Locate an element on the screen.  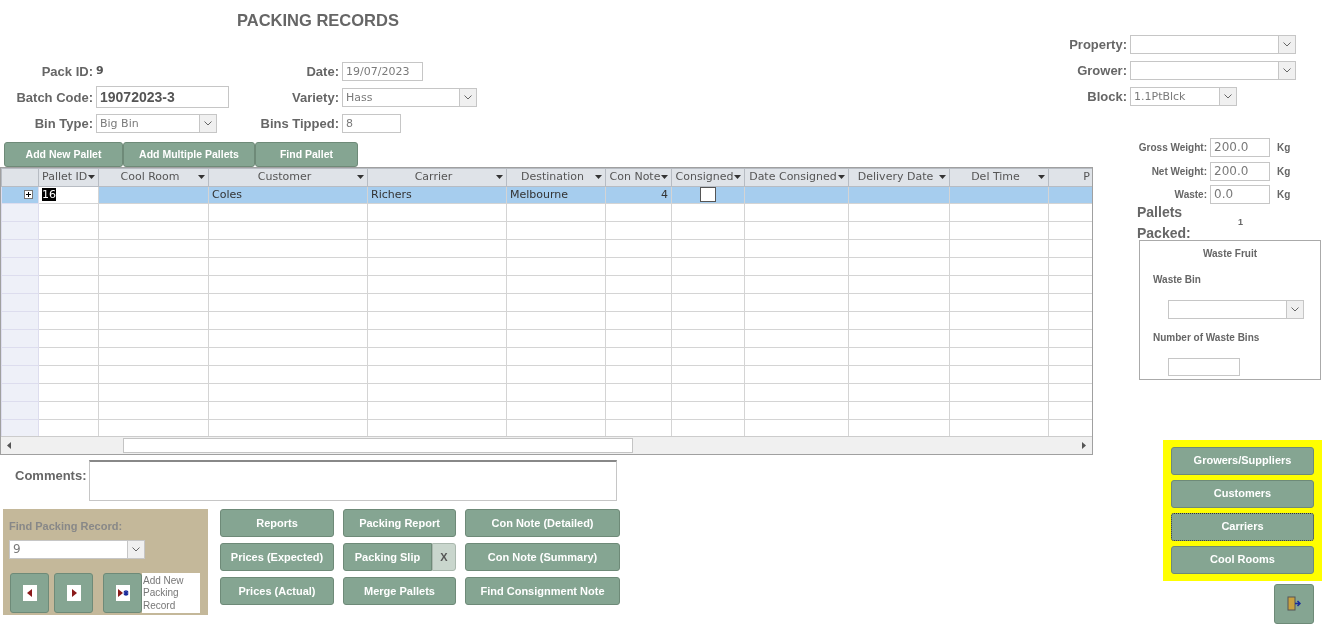
field-label: Grower: is located at coordinates (1102, 70).